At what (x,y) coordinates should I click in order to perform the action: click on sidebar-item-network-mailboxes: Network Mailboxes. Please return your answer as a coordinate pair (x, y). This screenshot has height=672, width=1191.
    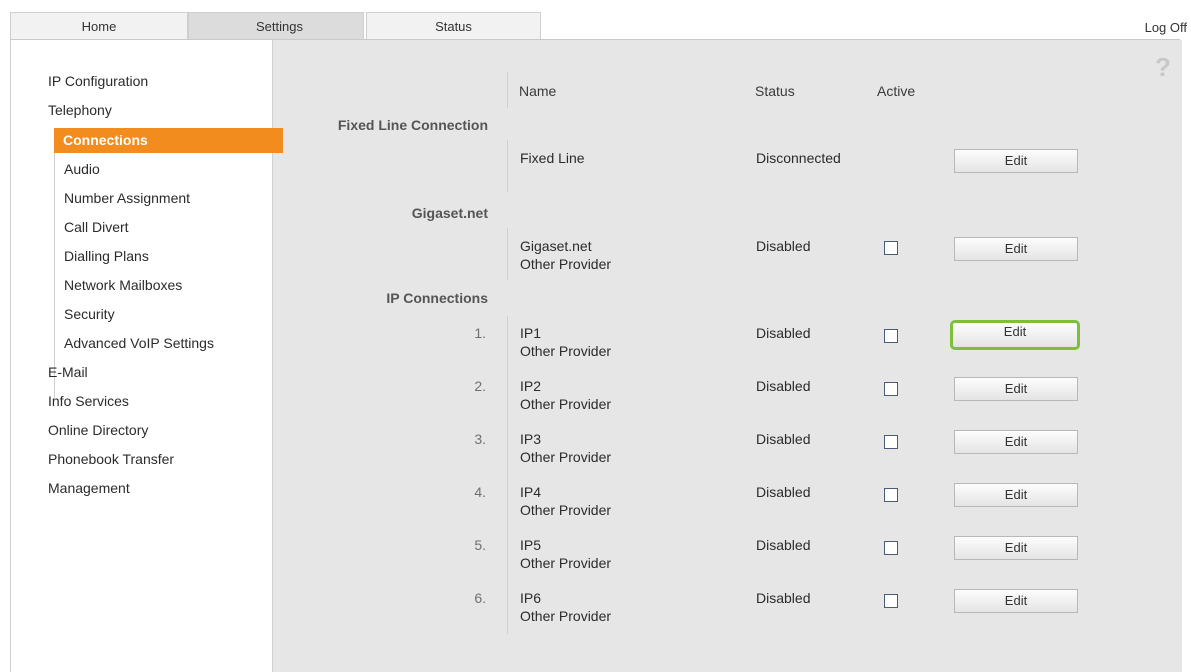
    Looking at the image, I should click on (123, 285).